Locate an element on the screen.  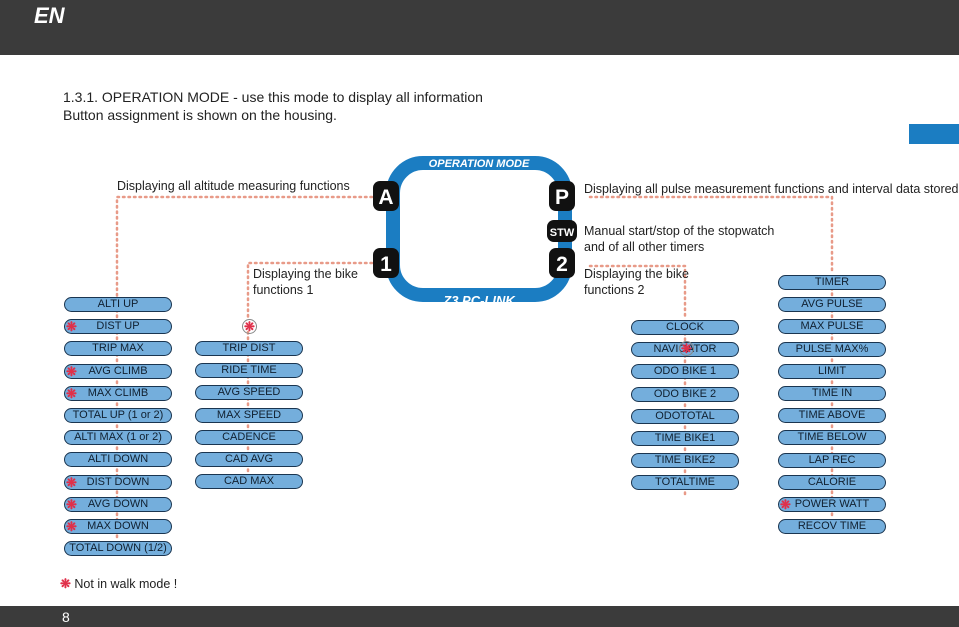
altitude-item: MAX CLIMB is located at coordinates (118, 393).